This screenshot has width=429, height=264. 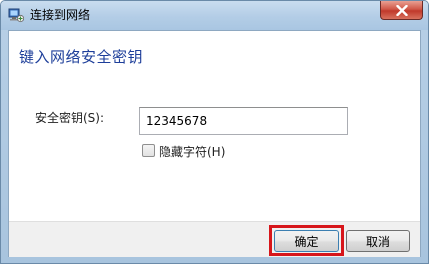 I want to click on dialog-heading: 键入网络安全密钥, so click(x=81, y=57).